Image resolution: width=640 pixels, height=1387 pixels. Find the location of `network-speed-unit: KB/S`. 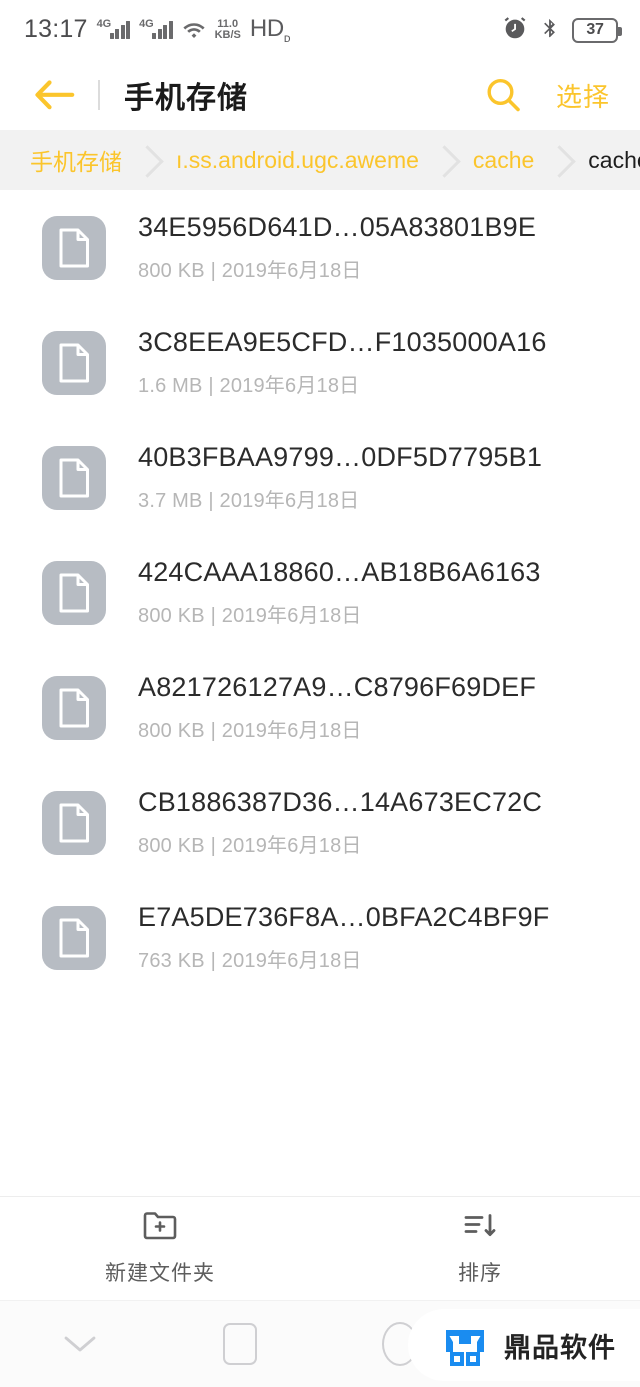

network-speed-unit: KB/S is located at coordinates (227, 34).